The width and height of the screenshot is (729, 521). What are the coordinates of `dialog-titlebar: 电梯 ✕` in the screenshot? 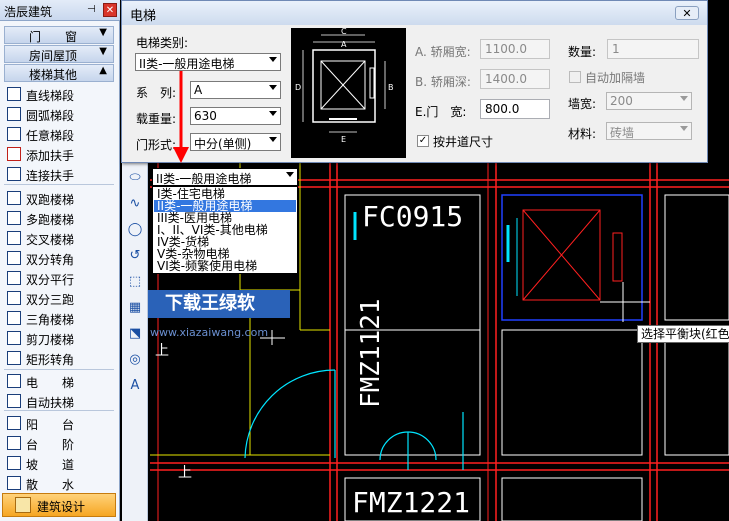 It's located at (414, 13).